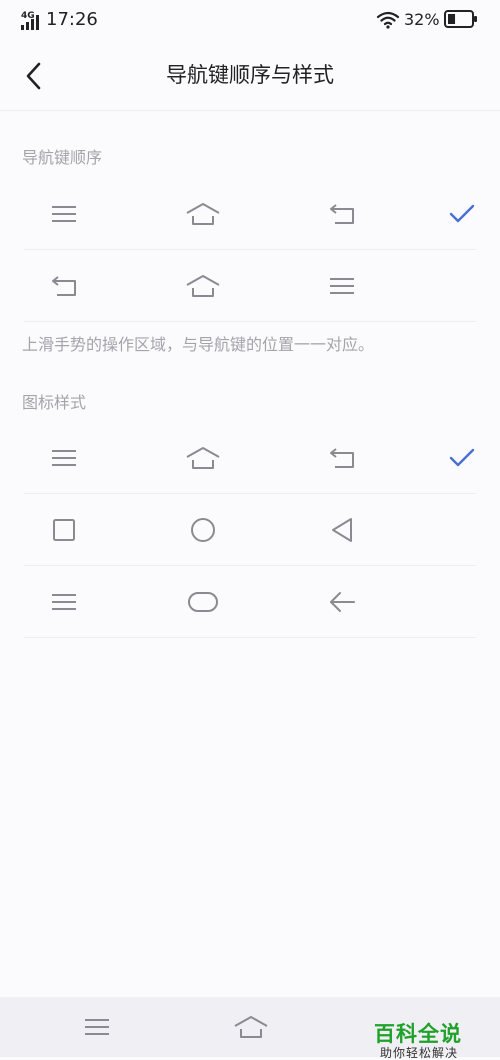 The image size is (500, 1060). I want to click on watermark-main-text: 百科全说, so click(418, 1034).